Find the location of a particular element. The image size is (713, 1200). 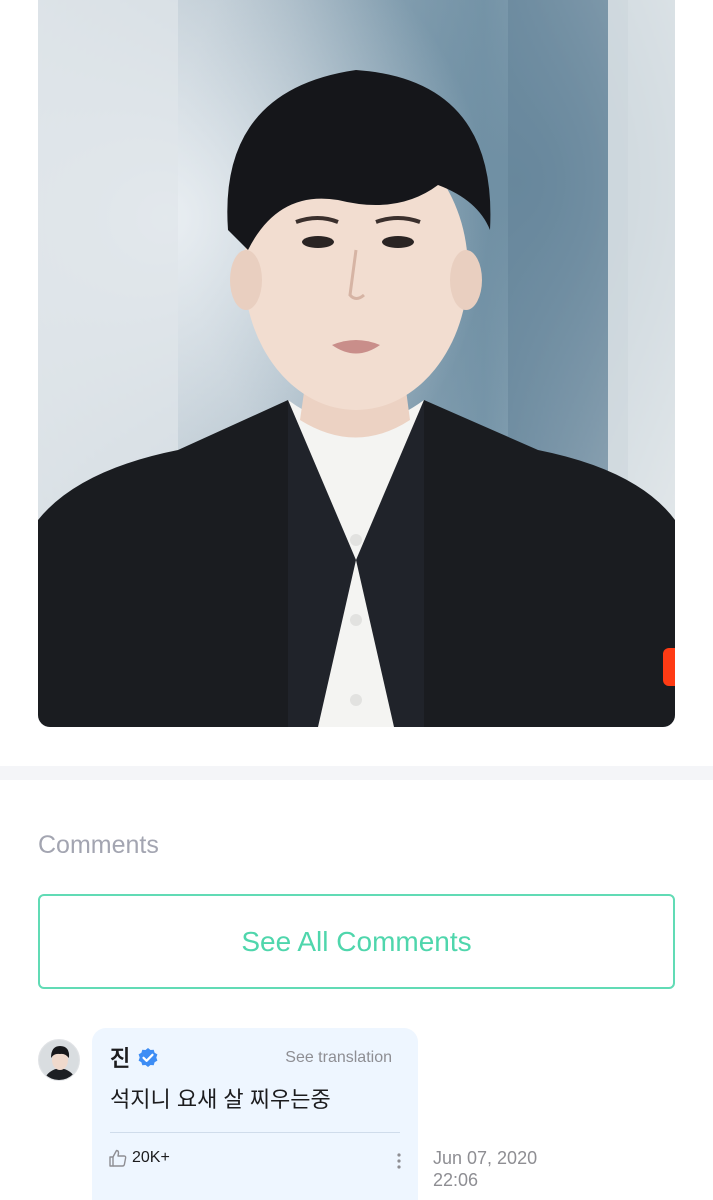

commenter-avatar is located at coordinates (59, 1060).